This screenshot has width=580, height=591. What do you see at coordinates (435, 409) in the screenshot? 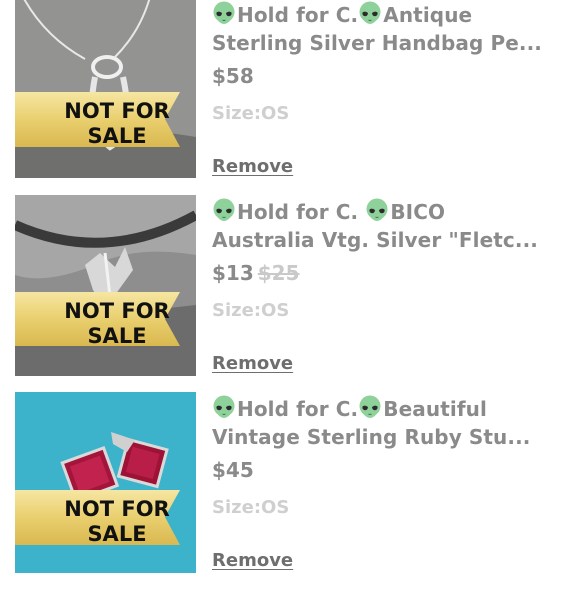
I see `title-line1b: Beautiful` at bounding box center [435, 409].